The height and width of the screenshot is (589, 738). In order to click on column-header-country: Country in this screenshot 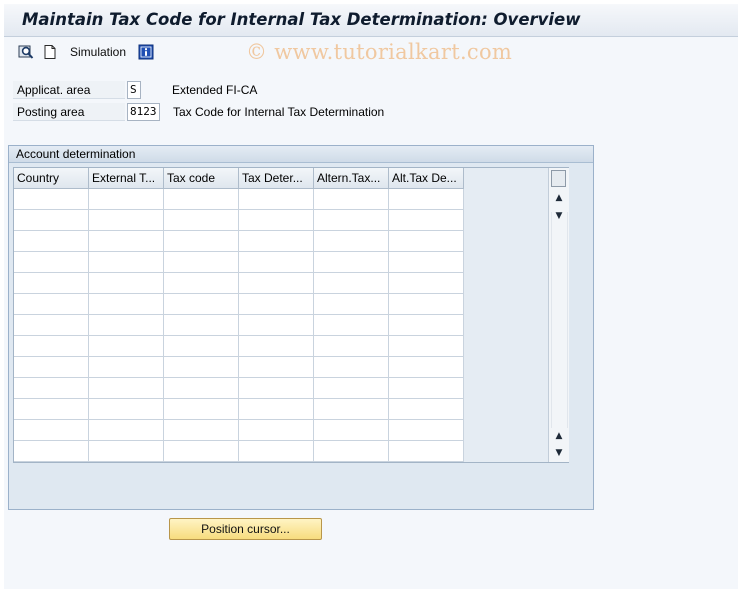, I will do `click(51, 178)`.